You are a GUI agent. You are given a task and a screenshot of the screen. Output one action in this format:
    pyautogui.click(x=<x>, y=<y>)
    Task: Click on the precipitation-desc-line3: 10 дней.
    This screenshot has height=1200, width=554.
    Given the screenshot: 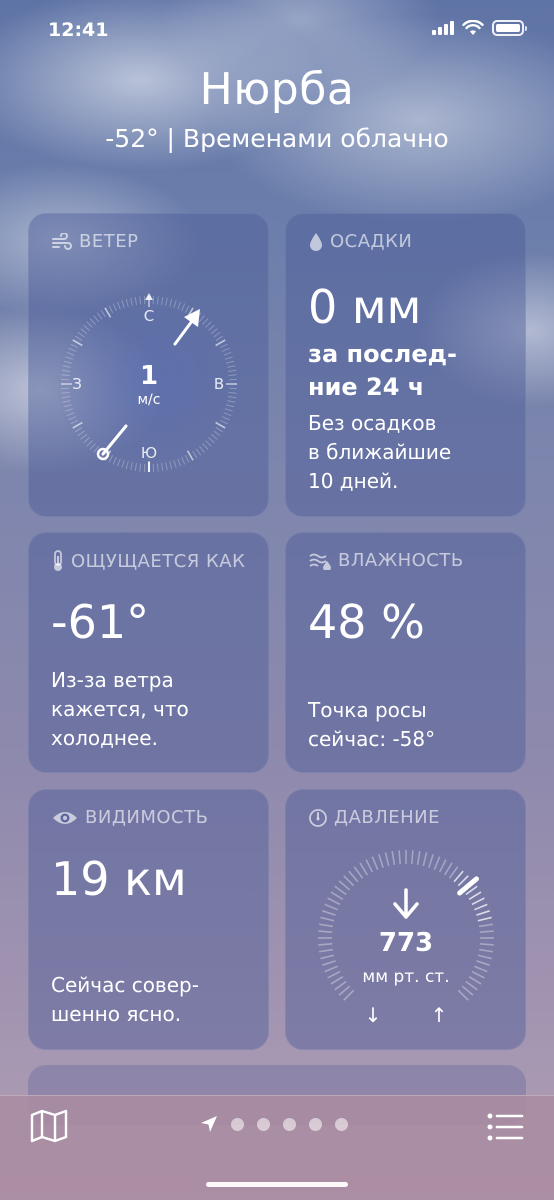 What is the action you would take?
    pyautogui.click(x=353, y=481)
    